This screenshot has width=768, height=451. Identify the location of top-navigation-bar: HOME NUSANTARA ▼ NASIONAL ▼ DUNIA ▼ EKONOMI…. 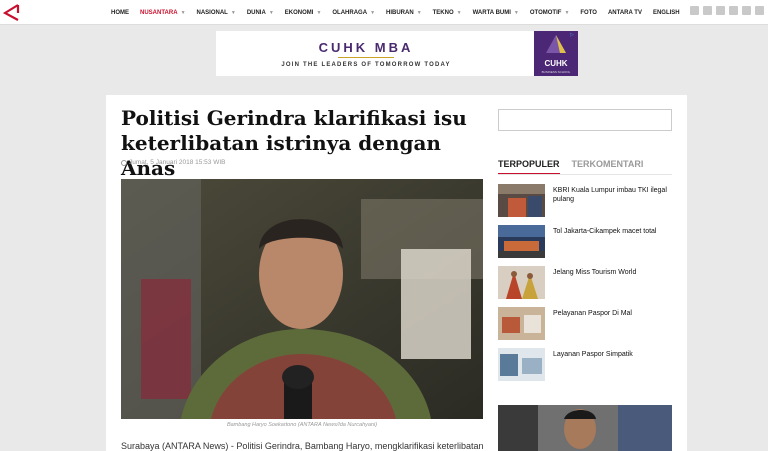
(384, 12).